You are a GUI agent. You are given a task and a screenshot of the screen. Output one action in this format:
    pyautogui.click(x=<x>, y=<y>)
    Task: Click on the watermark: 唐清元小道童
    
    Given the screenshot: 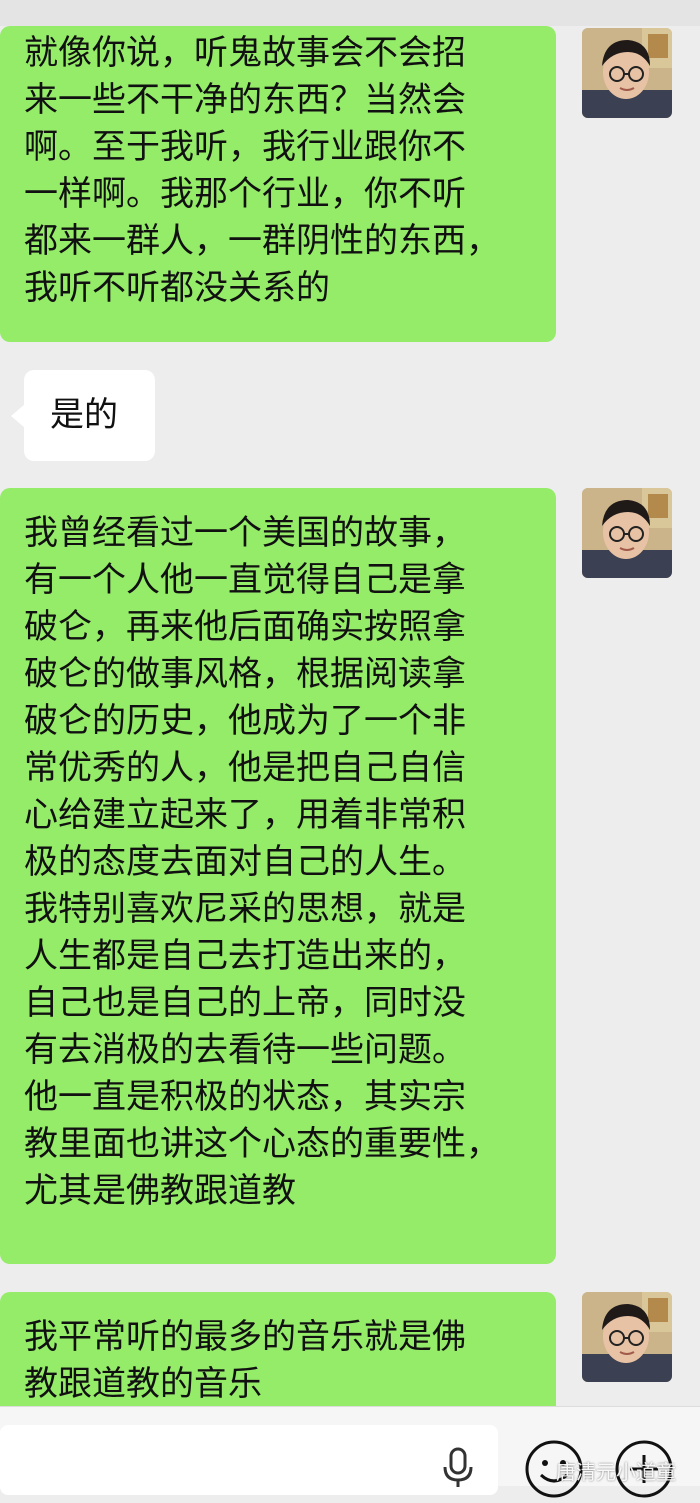 What is the action you would take?
    pyautogui.click(x=616, y=1472)
    